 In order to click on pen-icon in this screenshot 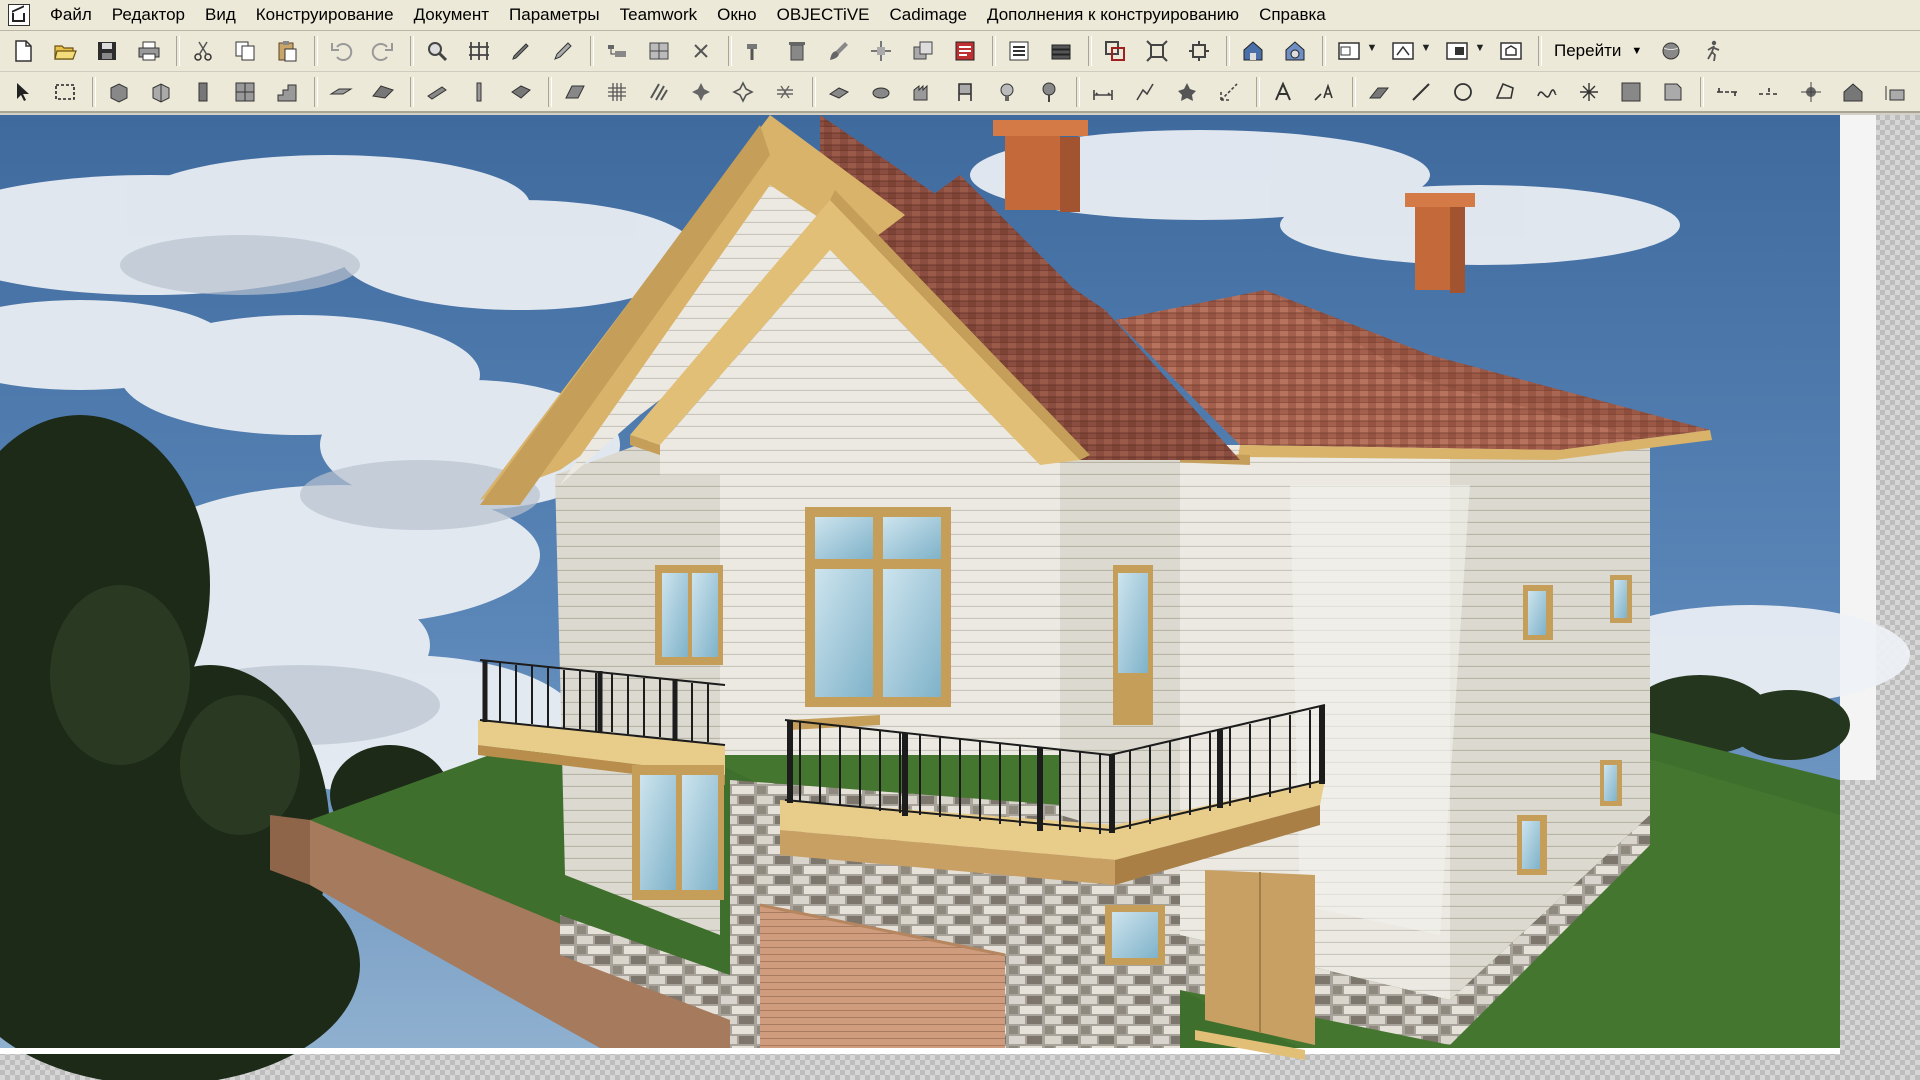, I will do `click(521, 51)`.